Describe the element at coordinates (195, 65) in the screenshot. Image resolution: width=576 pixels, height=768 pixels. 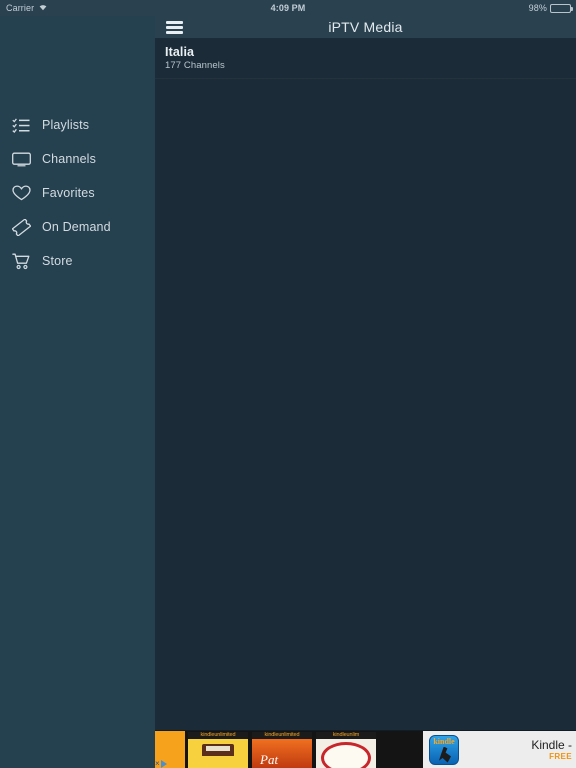
I see `list-item-subtitle: 177 Channels` at that location.